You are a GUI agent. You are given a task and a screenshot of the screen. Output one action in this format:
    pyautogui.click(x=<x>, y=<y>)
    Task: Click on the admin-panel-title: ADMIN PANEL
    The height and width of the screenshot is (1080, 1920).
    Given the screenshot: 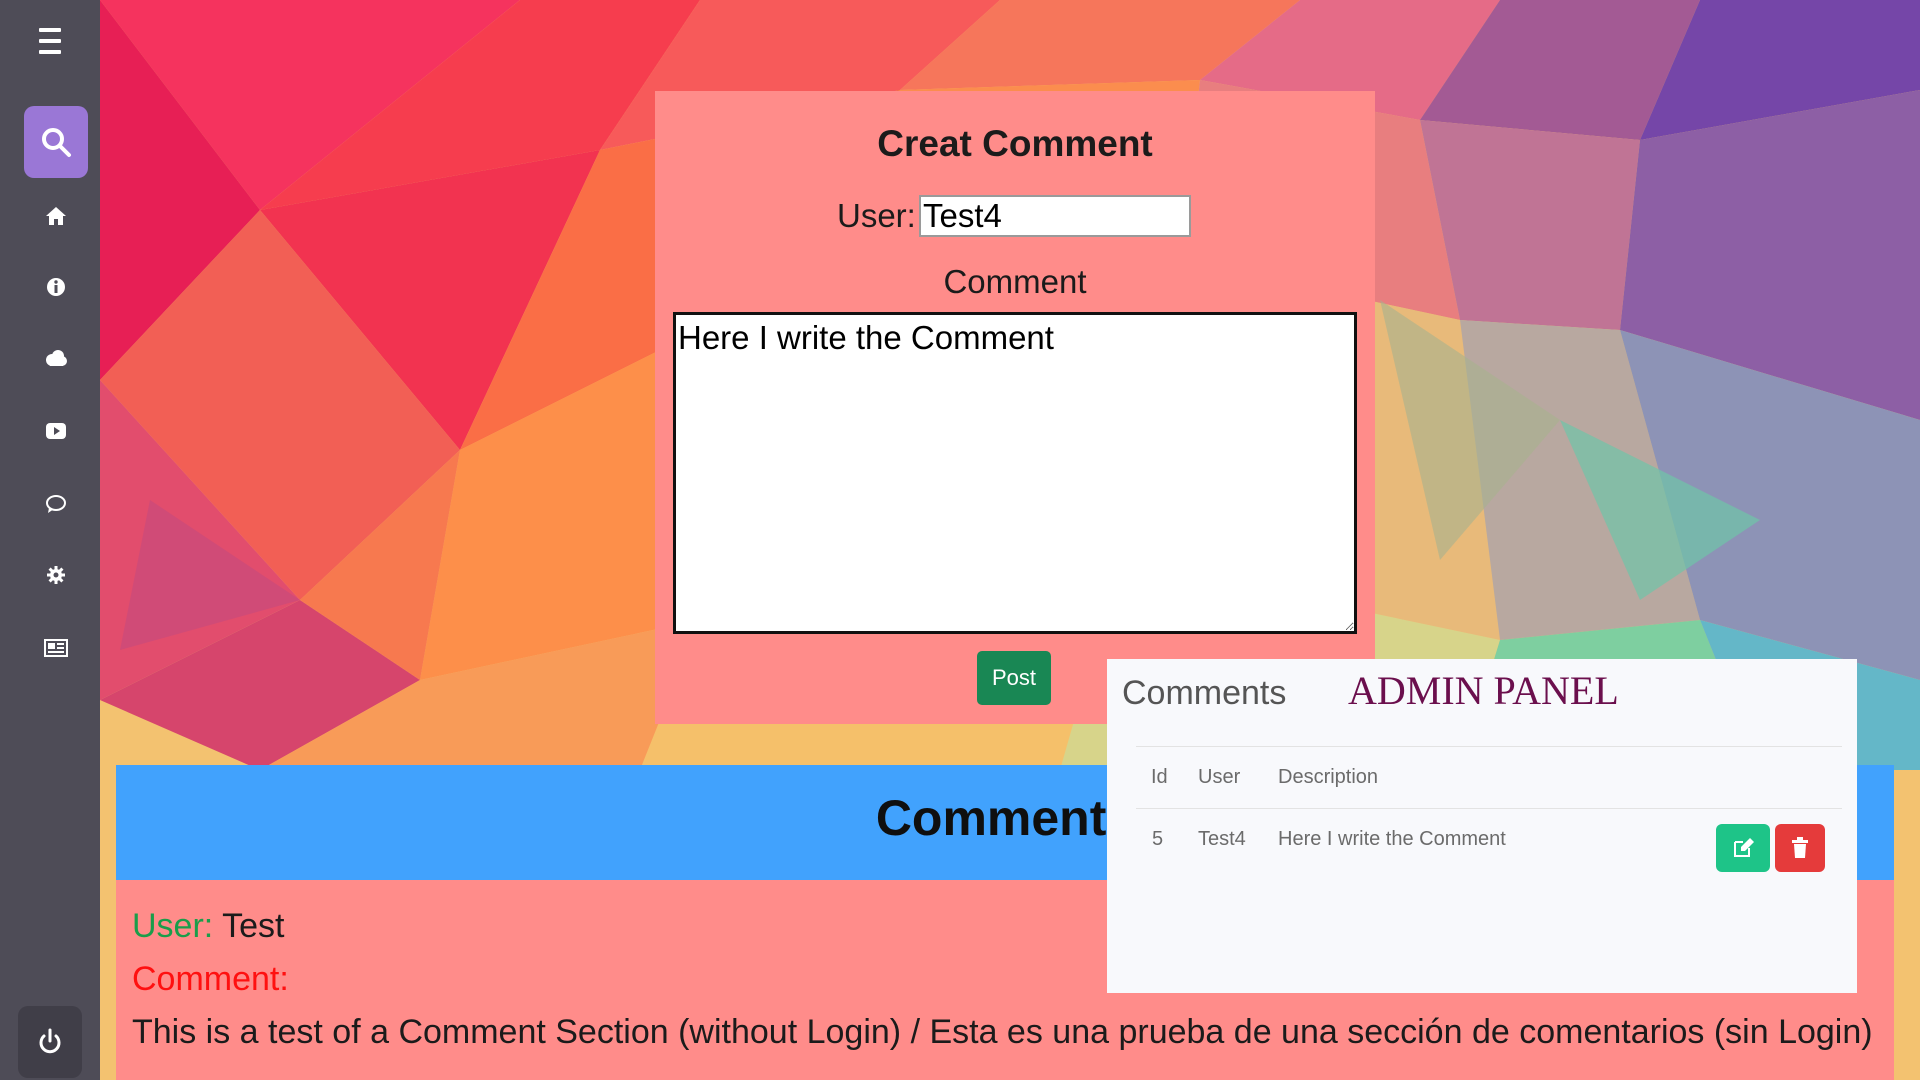 What is the action you would take?
    pyautogui.click(x=1483, y=690)
    